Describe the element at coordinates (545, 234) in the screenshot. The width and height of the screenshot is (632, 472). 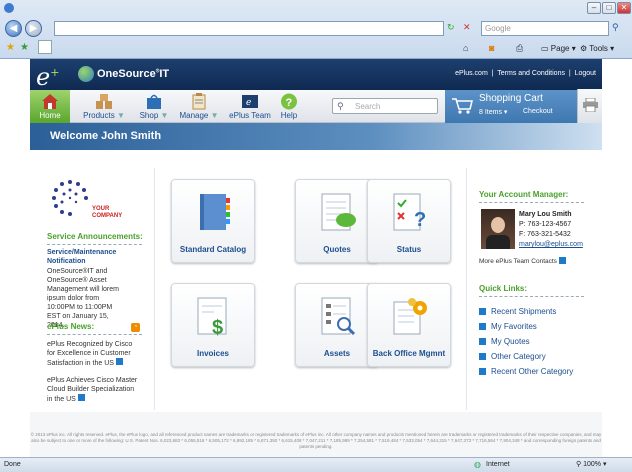
I see `account-manager-fax: F: 763-321-5432` at that location.